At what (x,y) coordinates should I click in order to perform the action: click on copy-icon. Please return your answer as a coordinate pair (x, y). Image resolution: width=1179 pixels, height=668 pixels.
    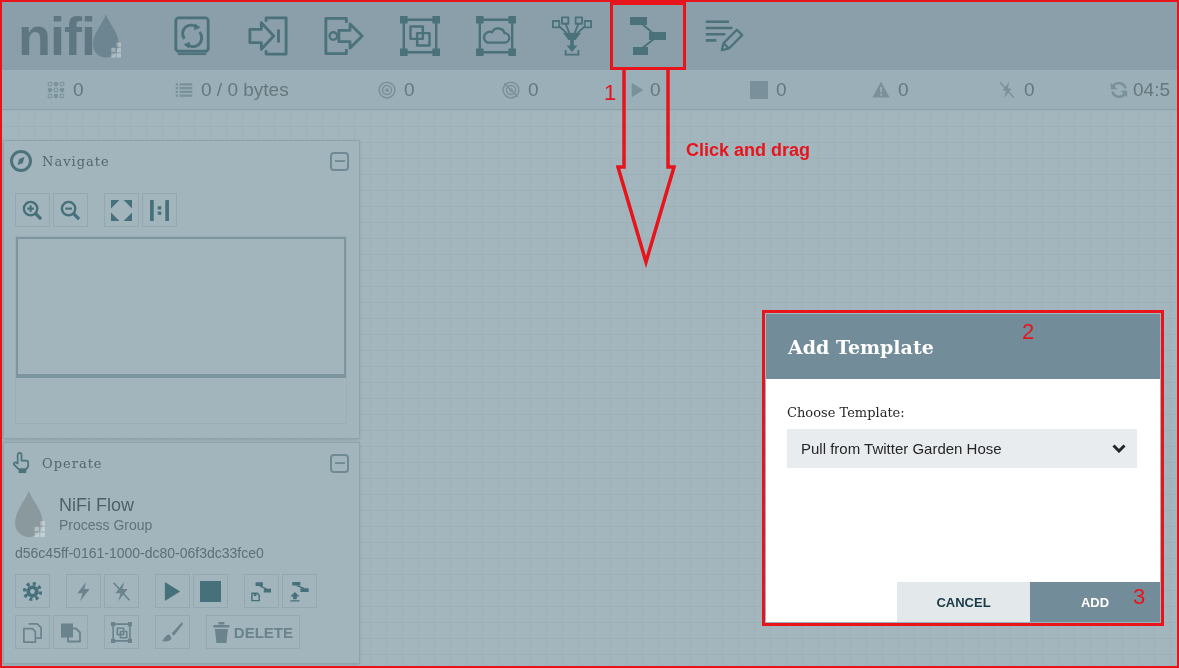
    Looking at the image, I should click on (32, 632).